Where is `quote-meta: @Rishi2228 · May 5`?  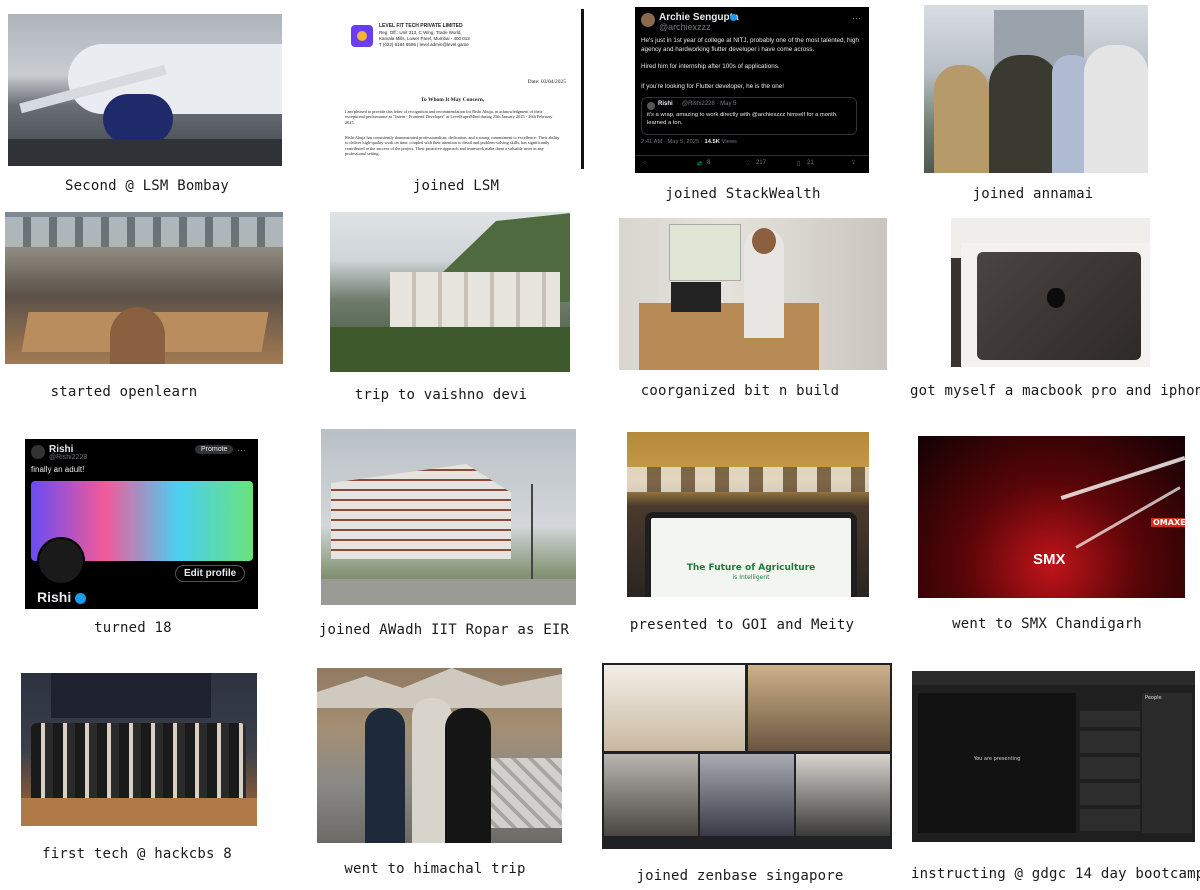 quote-meta: @Rishi2228 · May 5 is located at coordinates (709, 104).